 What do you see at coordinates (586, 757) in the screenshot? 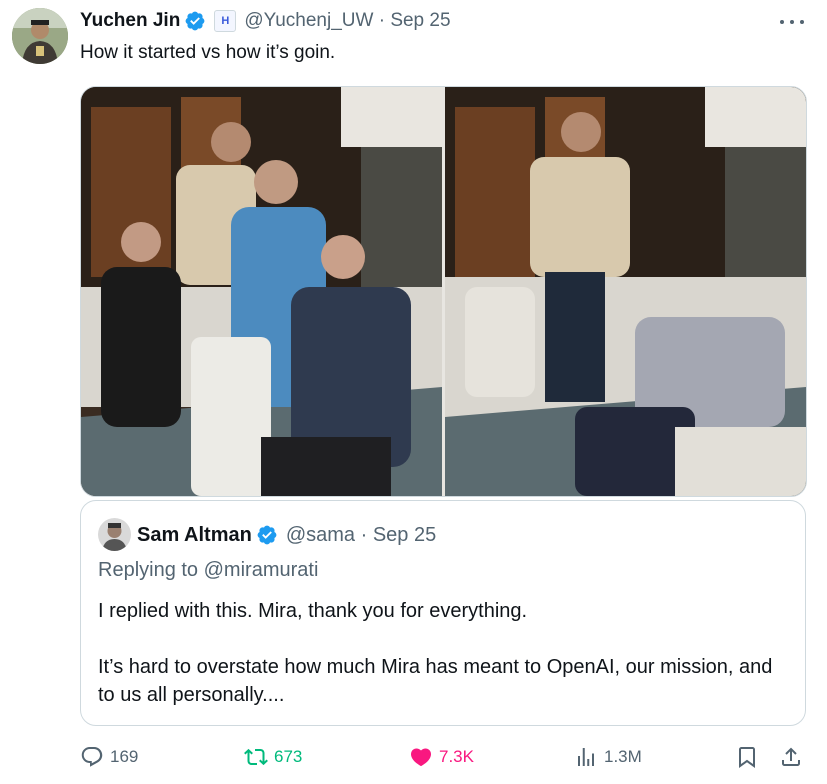
I see `views-icon` at bounding box center [586, 757].